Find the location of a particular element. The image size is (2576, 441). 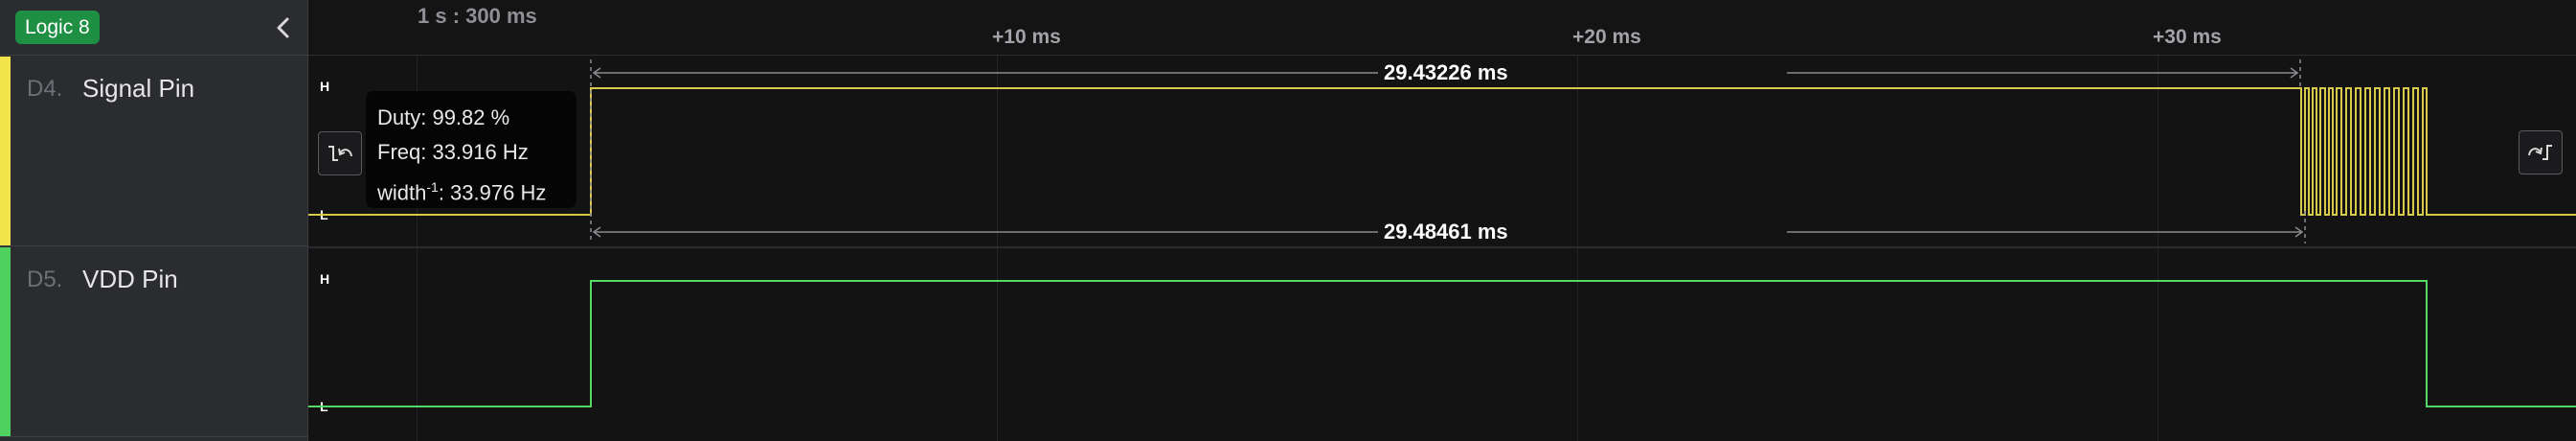

previous-edge-icon is located at coordinates (340, 153).